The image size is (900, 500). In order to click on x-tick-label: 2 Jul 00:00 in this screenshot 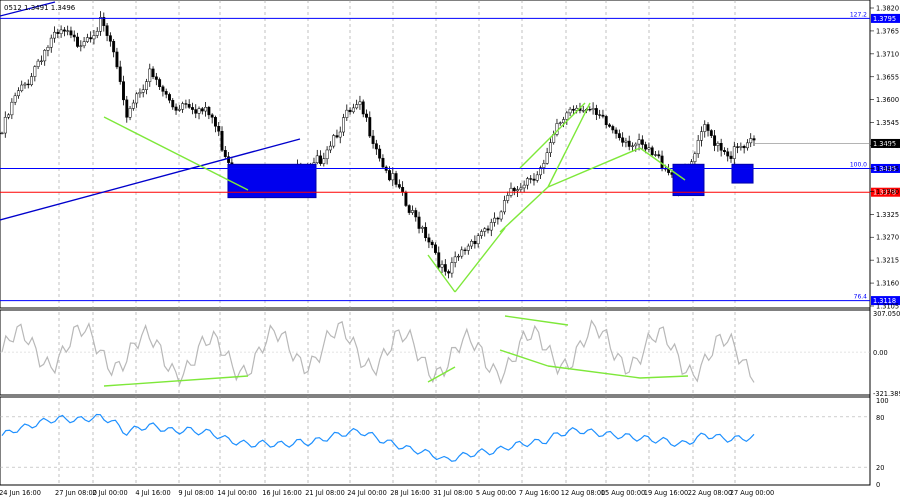, I will do `click(109, 493)`.